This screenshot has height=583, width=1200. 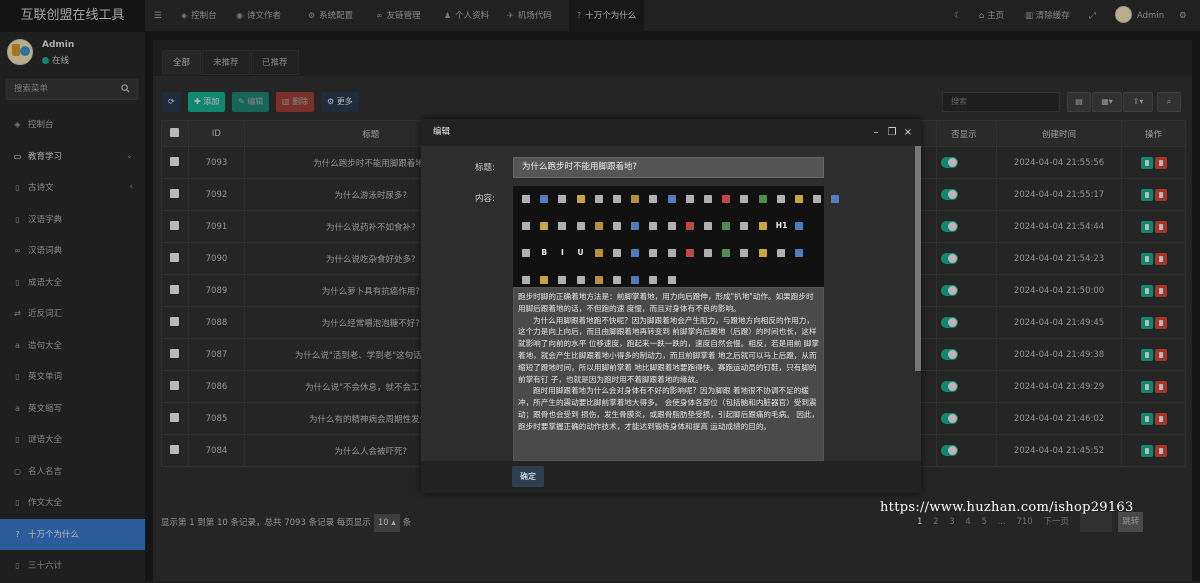 I want to click on sidebar-item-14: ▯ 三十六计, so click(x=72, y=566).